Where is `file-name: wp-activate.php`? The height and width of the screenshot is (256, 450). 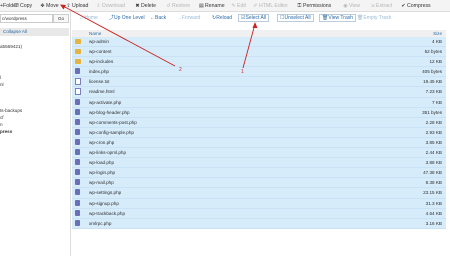 file-name: wp-activate.php is located at coordinates (105, 102).